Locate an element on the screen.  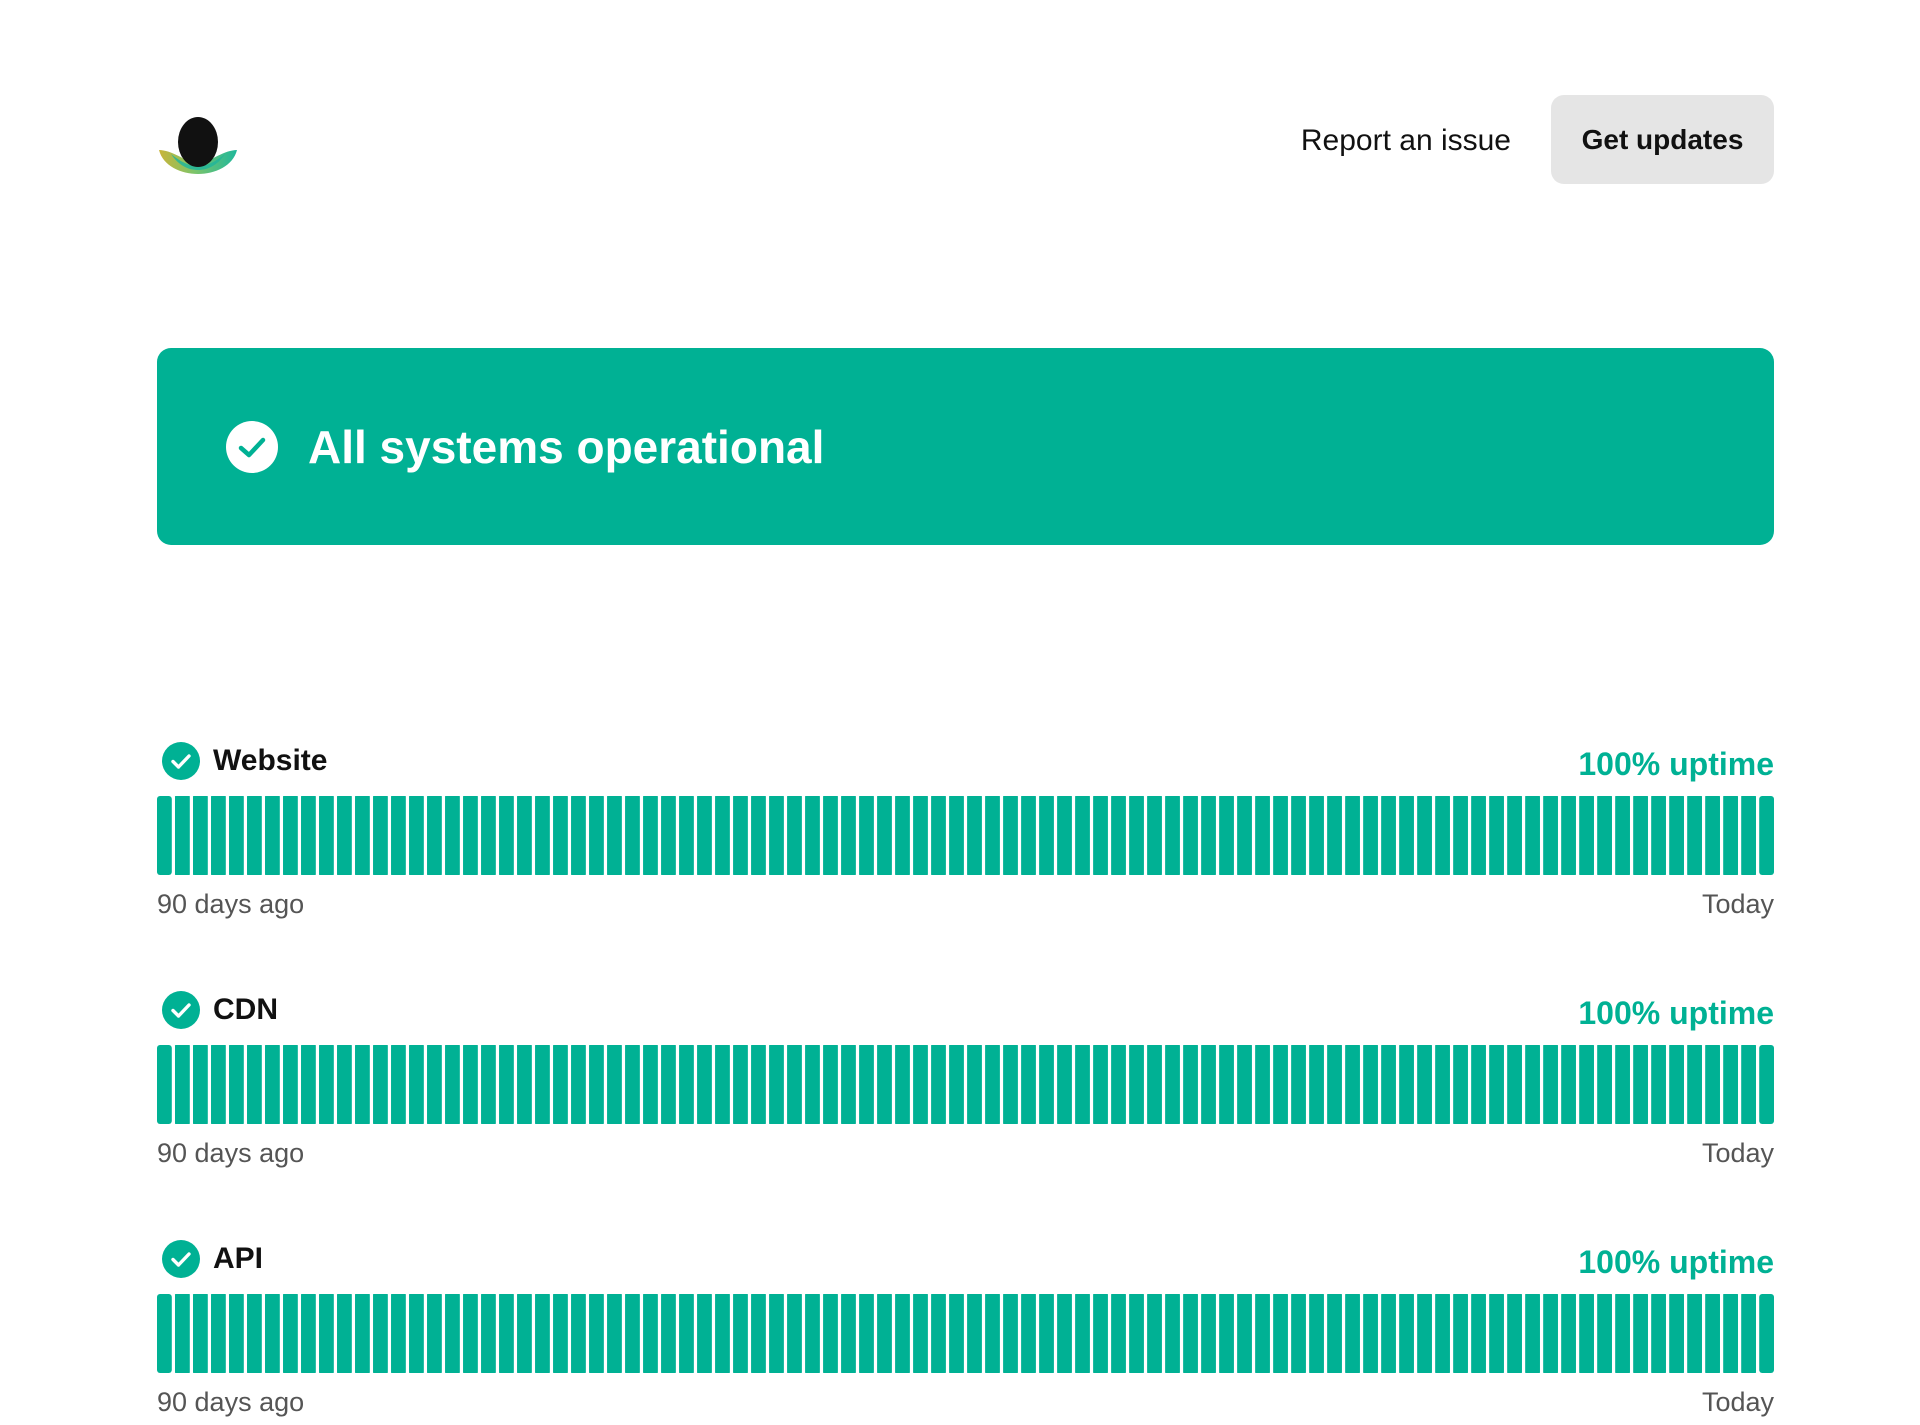
logo-icon is located at coordinates (198, 142).